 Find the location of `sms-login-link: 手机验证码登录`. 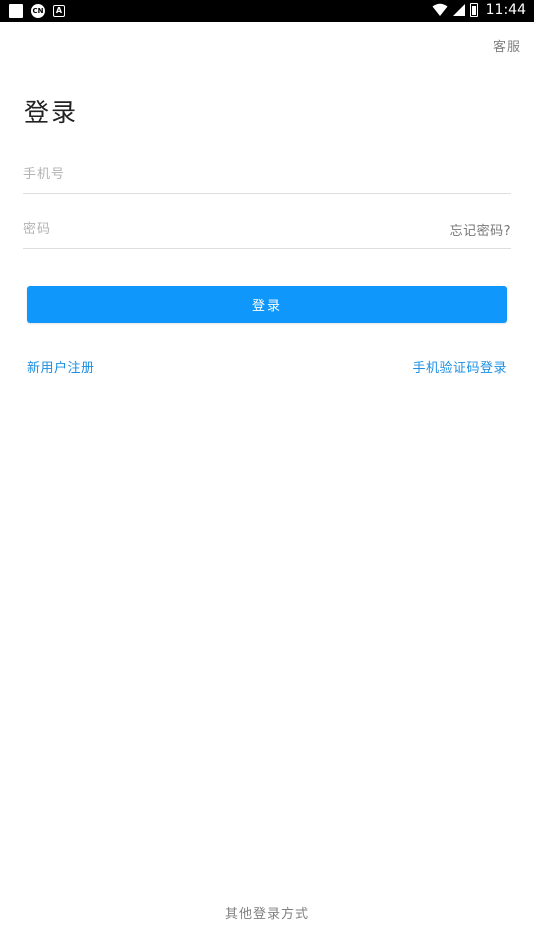

sms-login-link: 手机验证码登录 is located at coordinates (459, 366).